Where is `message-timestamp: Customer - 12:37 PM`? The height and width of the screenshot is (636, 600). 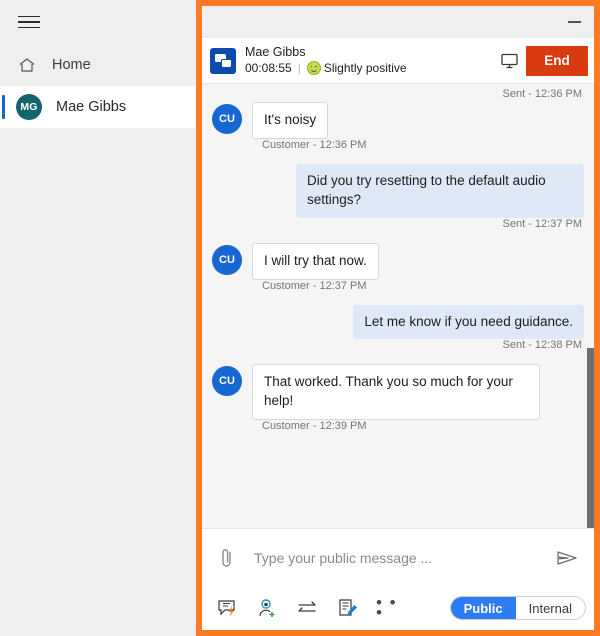
message-timestamp: Customer - 12:37 PM is located at coordinates (314, 285).